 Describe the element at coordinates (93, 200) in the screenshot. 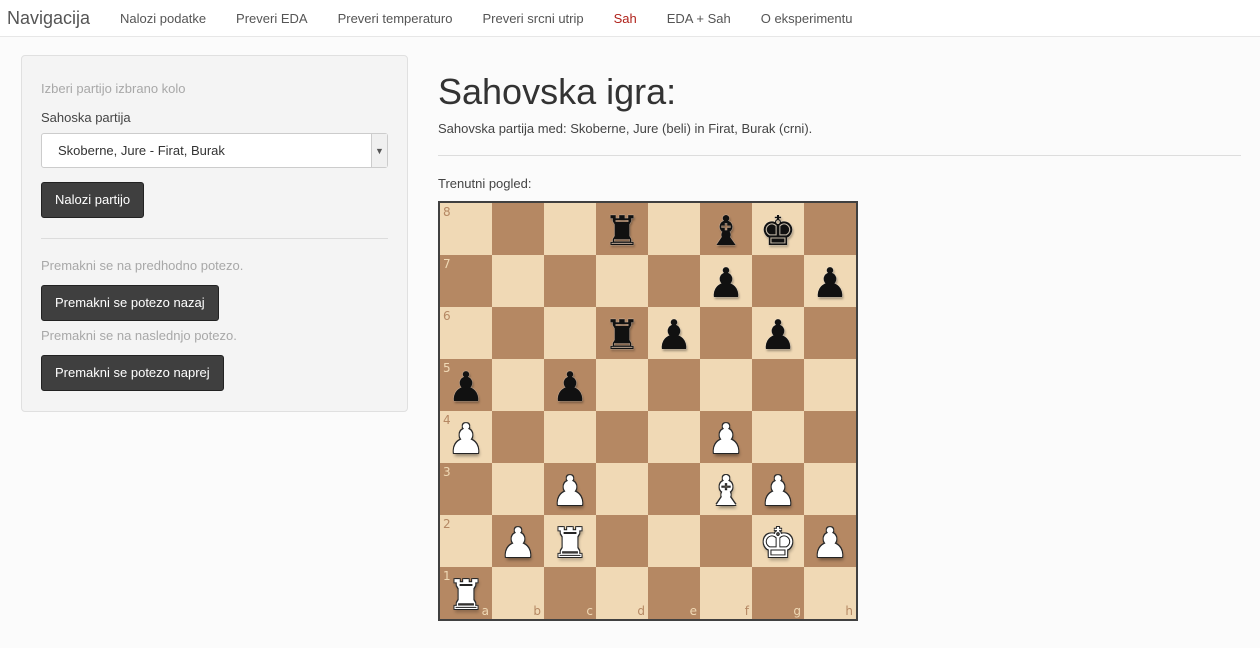

I see `load-game-button: Nalozi partijo` at that location.